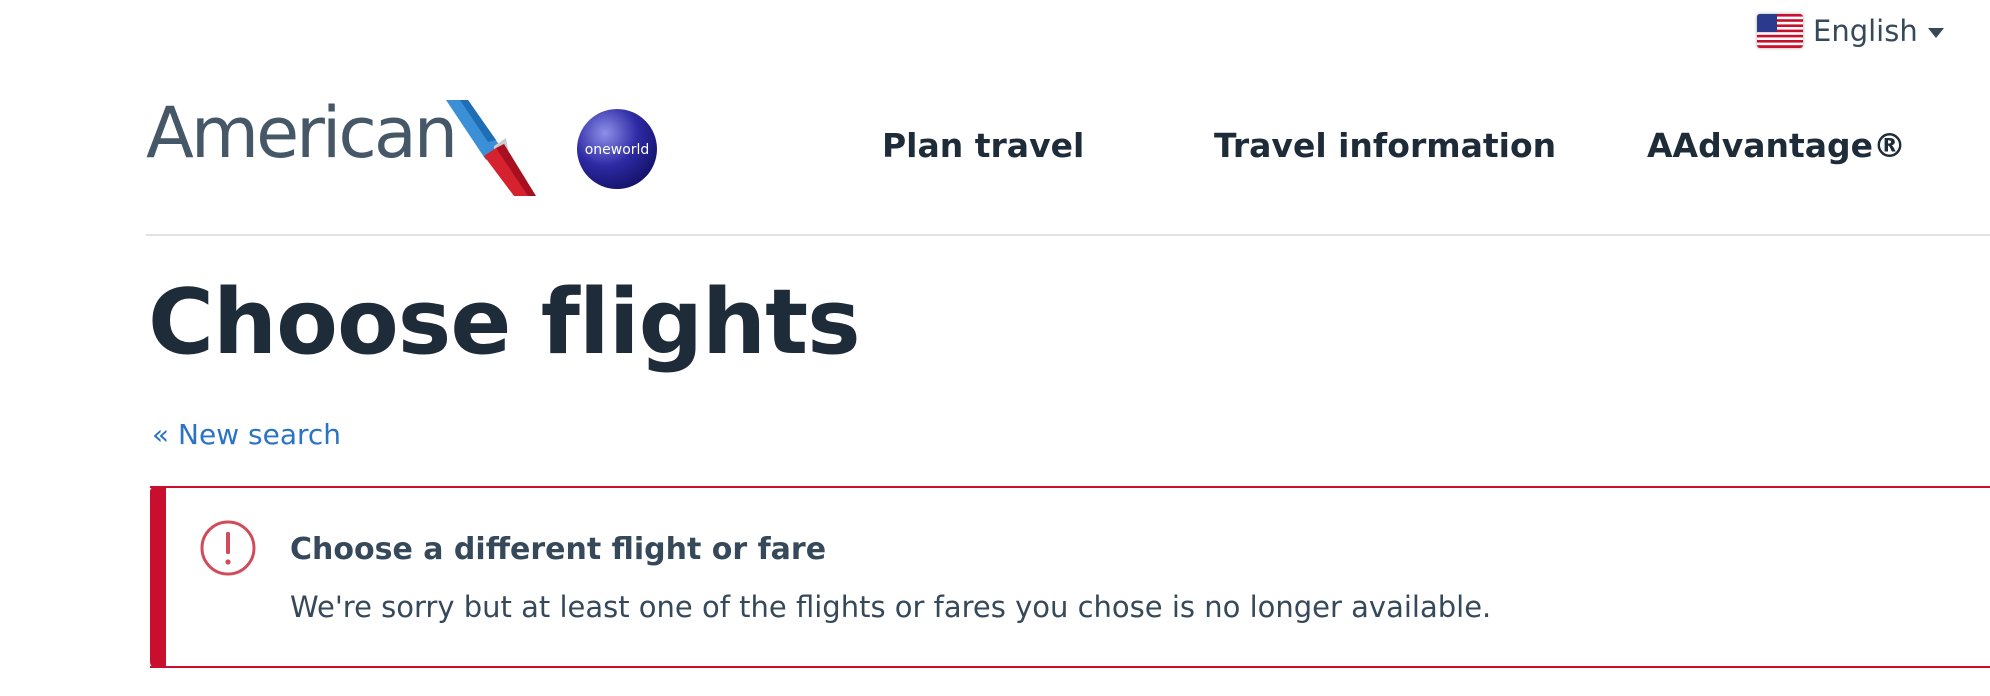 The height and width of the screenshot is (696, 1990). What do you see at coordinates (1068, 235) in the screenshot?
I see `header-divider` at bounding box center [1068, 235].